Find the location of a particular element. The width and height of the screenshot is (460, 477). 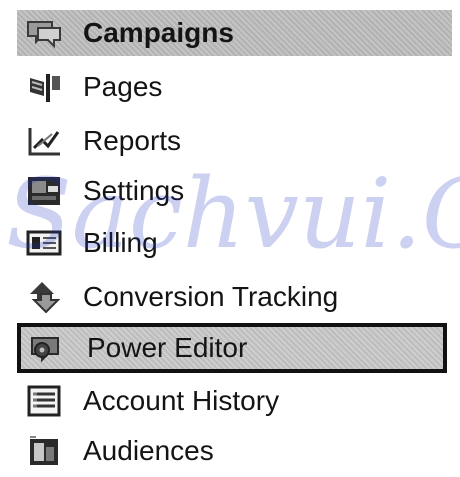

menu-label-conversion-tracking: Conversion Tracking is located at coordinates (211, 296).